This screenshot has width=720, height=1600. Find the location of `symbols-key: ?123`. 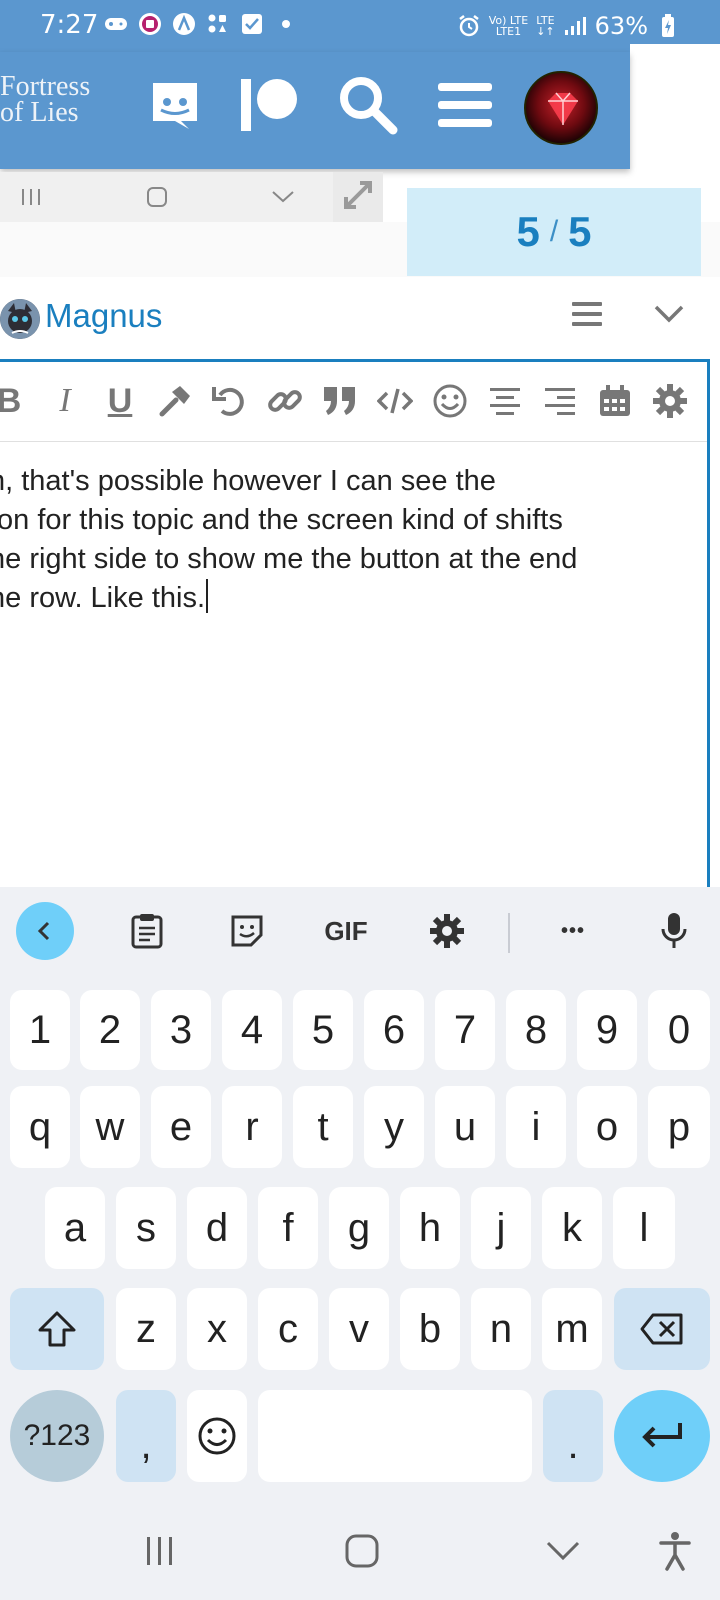

symbols-key: ?123 is located at coordinates (57, 1436).